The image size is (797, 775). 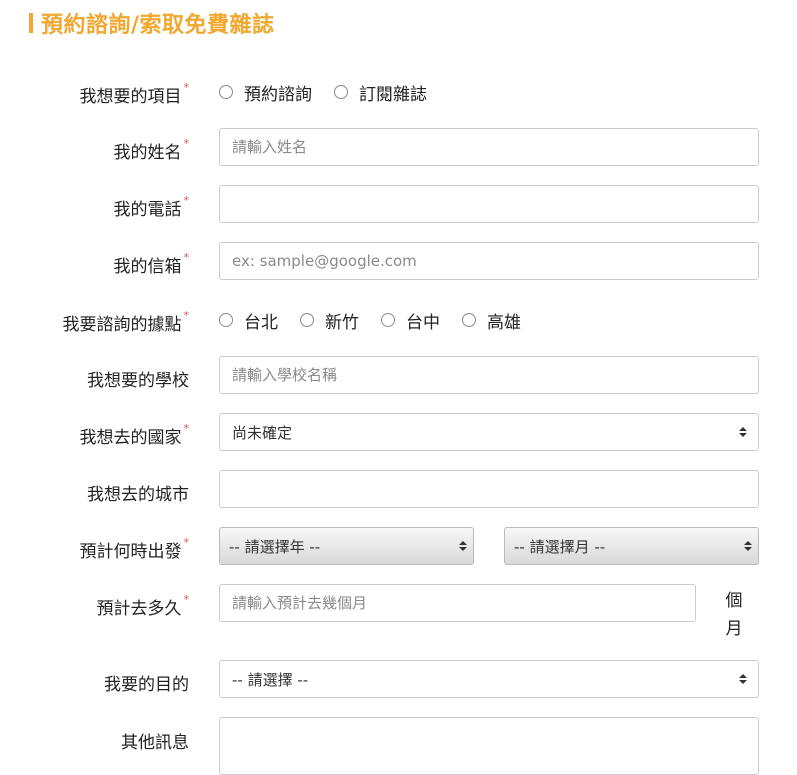 I want to click on form-row-purpose: 我要的目的 -- 請選擇 --, so click(x=398, y=679).